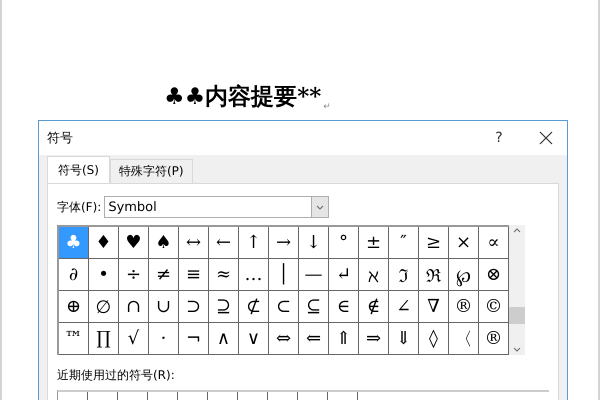 The image size is (600, 400). Describe the element at coordinates (104, 275) in the screenshot. I see `symbol-cell: •` at that location.